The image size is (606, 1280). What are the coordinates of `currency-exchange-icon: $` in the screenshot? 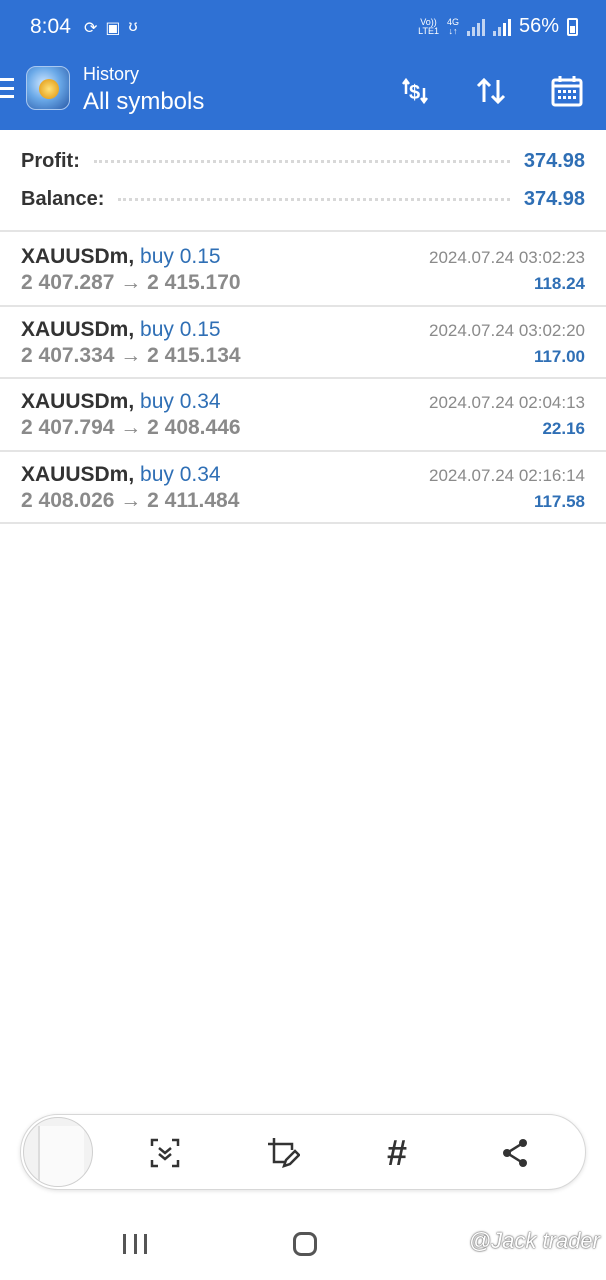 It's located at (415, 91).